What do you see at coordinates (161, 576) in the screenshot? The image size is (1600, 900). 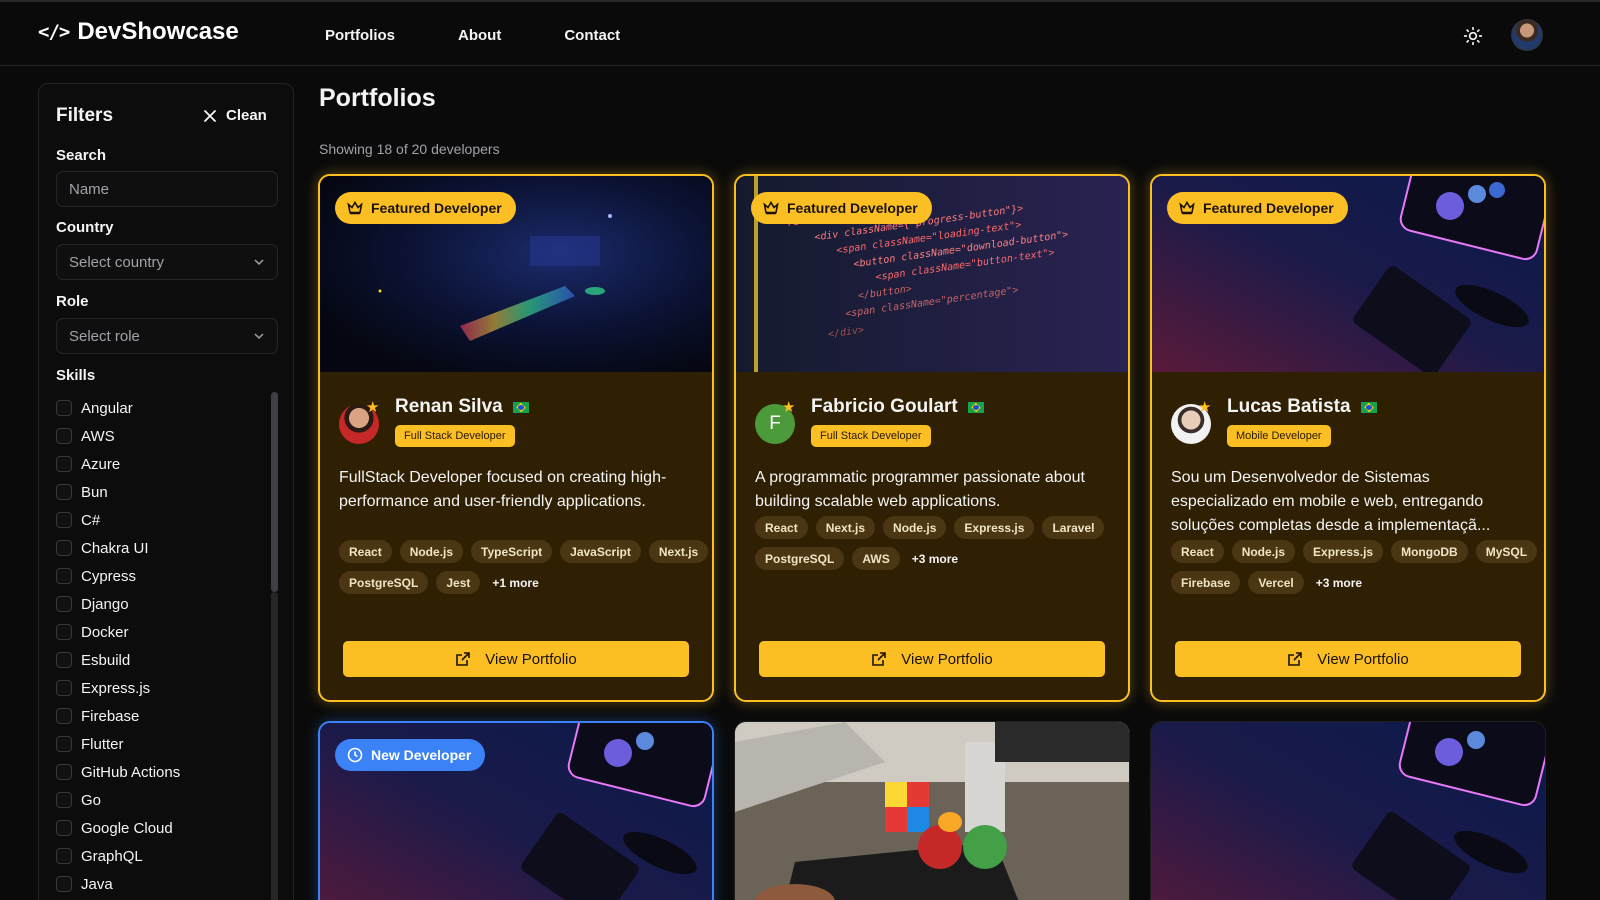 I see `skill-filter-option: Cypress` at bounding box center [161, 576].